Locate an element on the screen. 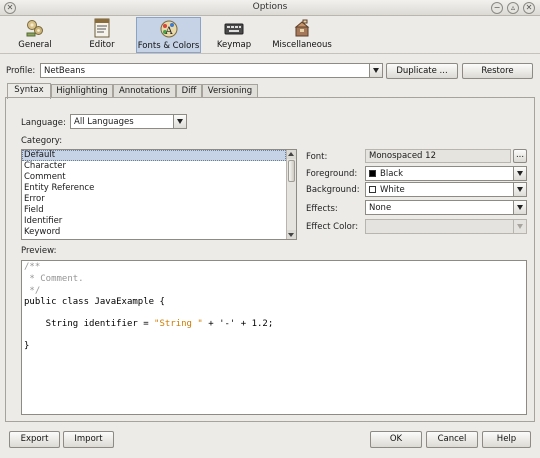 This screenshot has width=540, height=458. background-value: White is located at coordinates (387, 190).